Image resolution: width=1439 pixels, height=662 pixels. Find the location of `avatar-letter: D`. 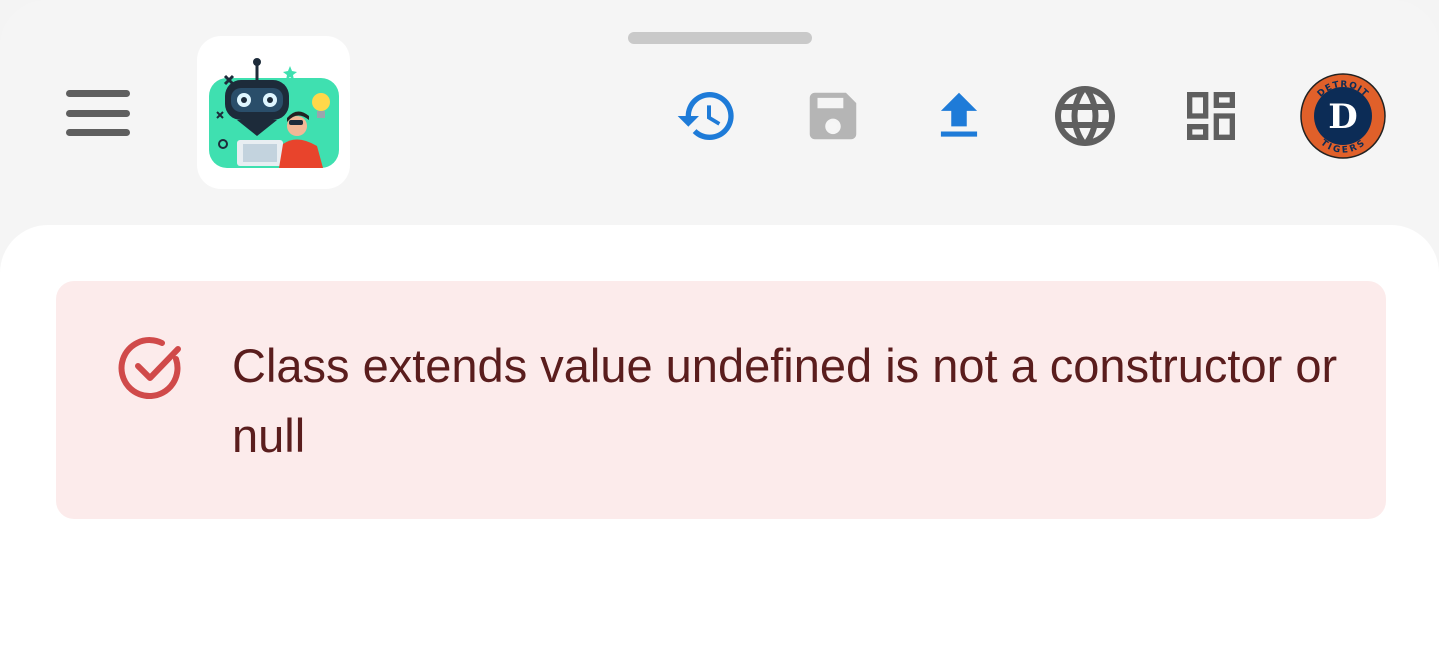

avatar-letter: D is located at coordinates (1342, 117).